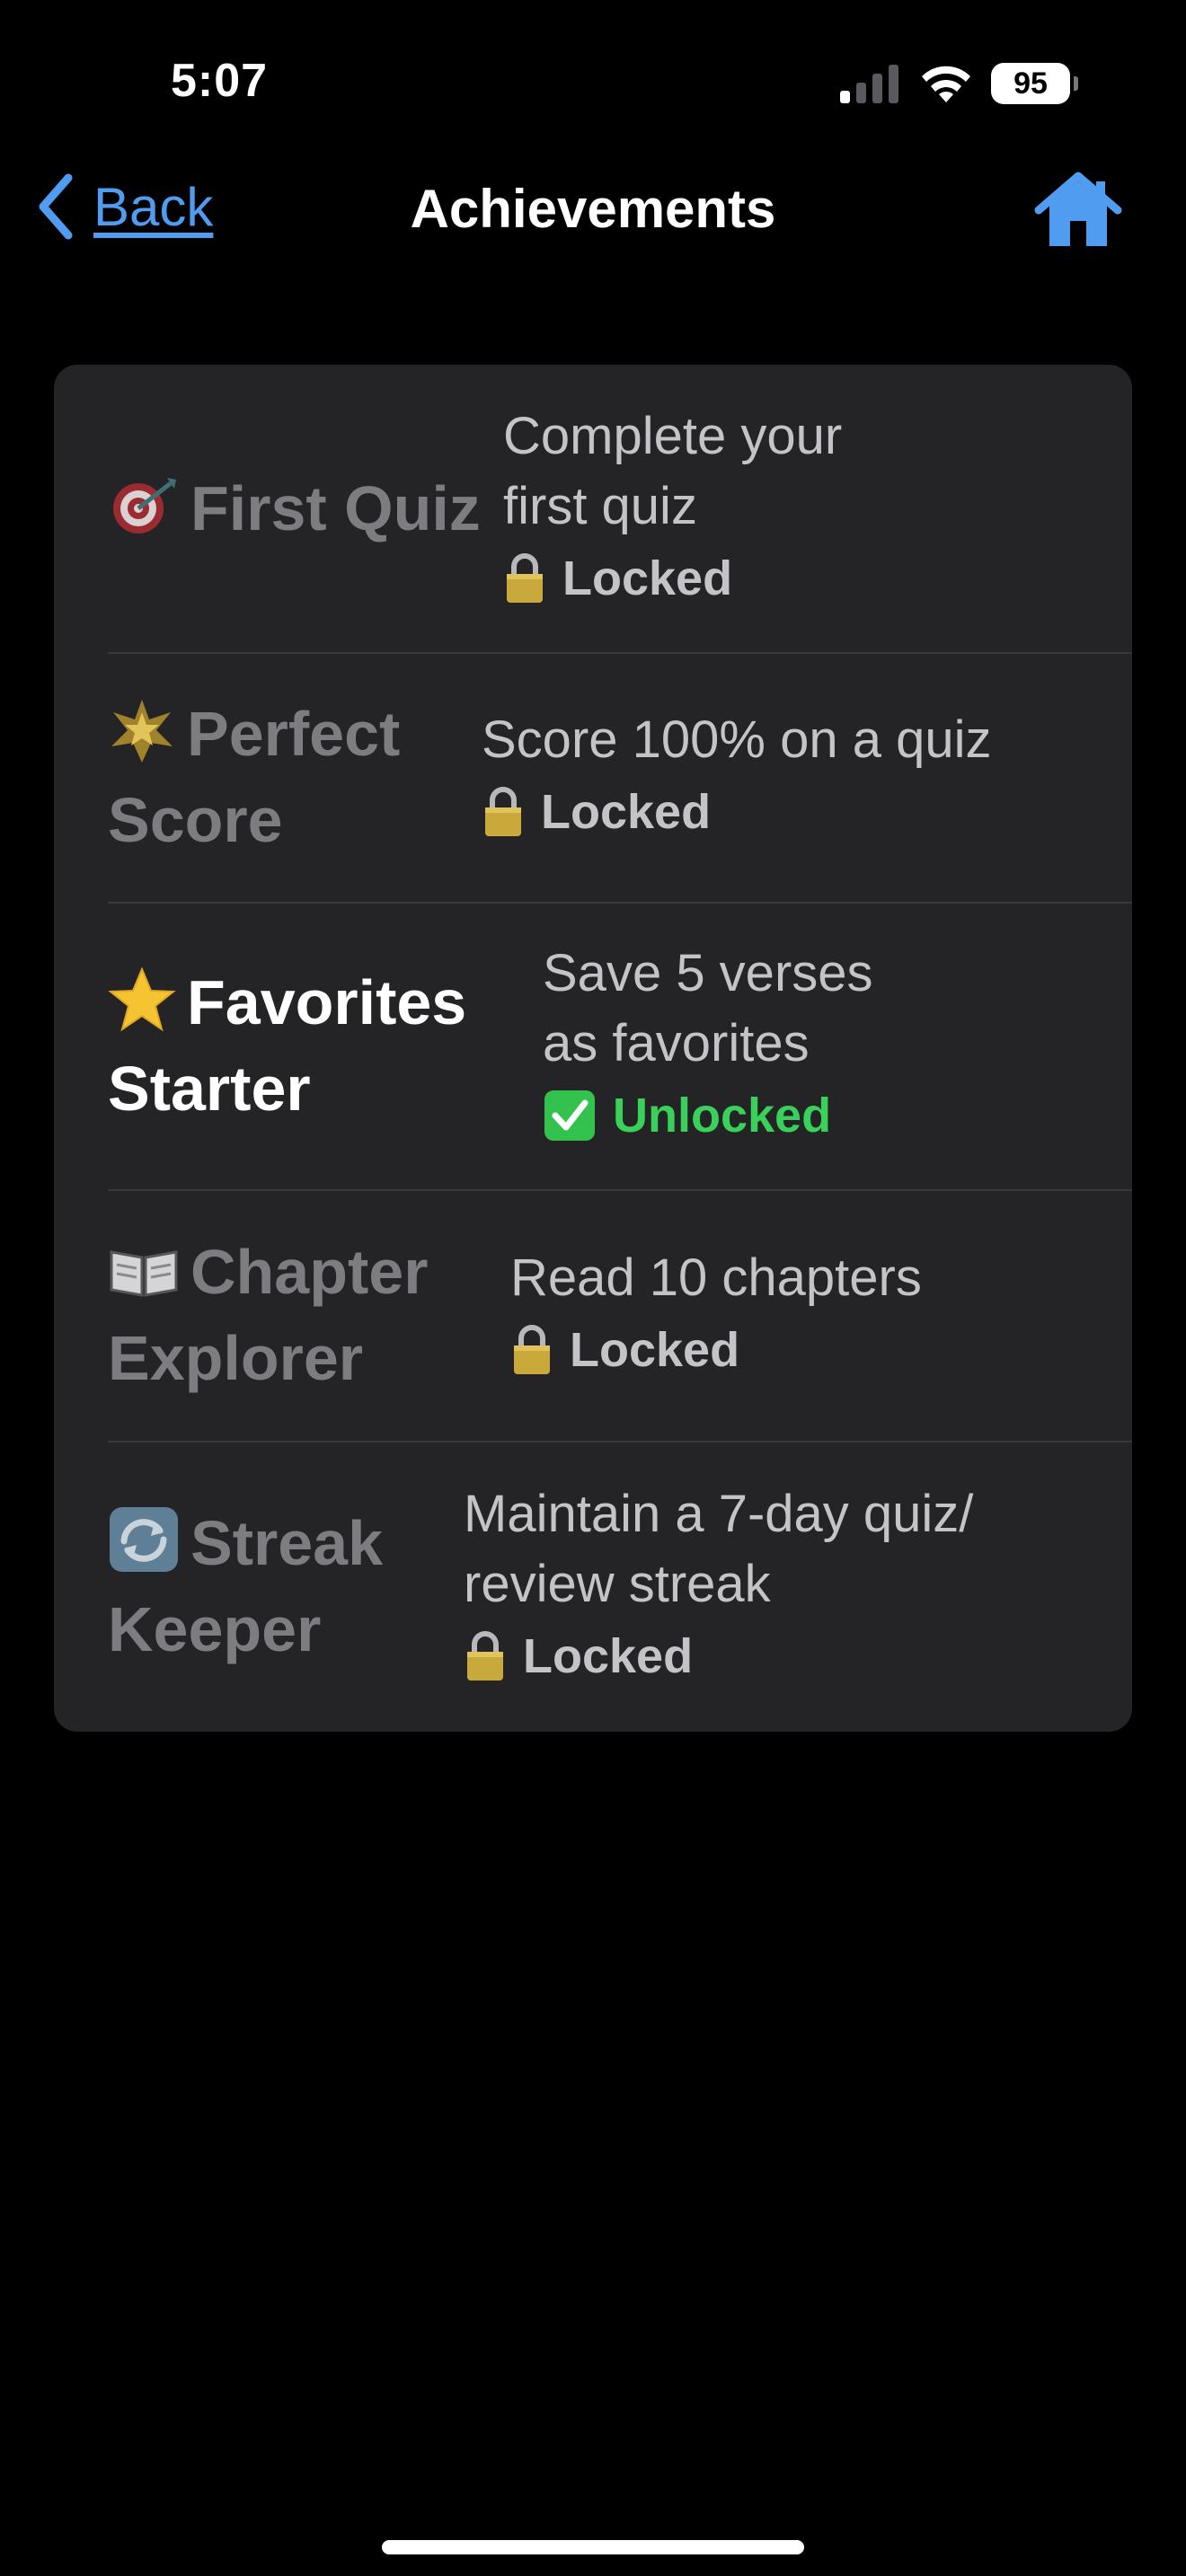 The height and width of the screenshot is (2576, 1186). I want to click on achievement-title-cont: Explorer, so click(235, 1358).